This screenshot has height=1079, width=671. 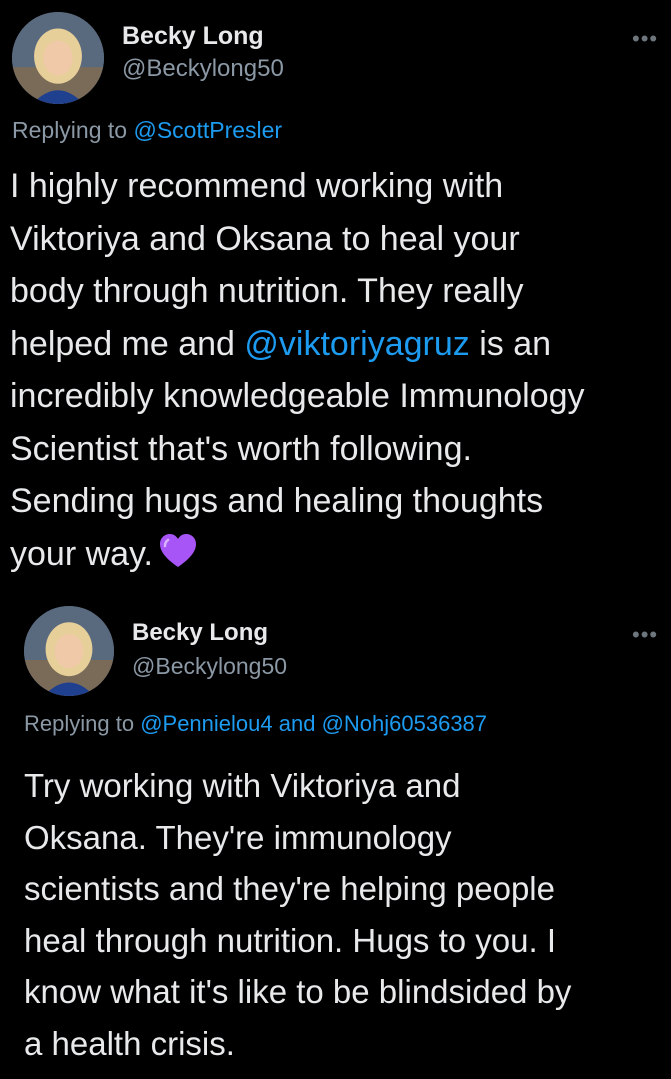 What do you see at coordinates (277, 501) in the screenshot?
I see `tweet-text-line: Sending hugs and healing thoughts` at bounding box center [277, 501].